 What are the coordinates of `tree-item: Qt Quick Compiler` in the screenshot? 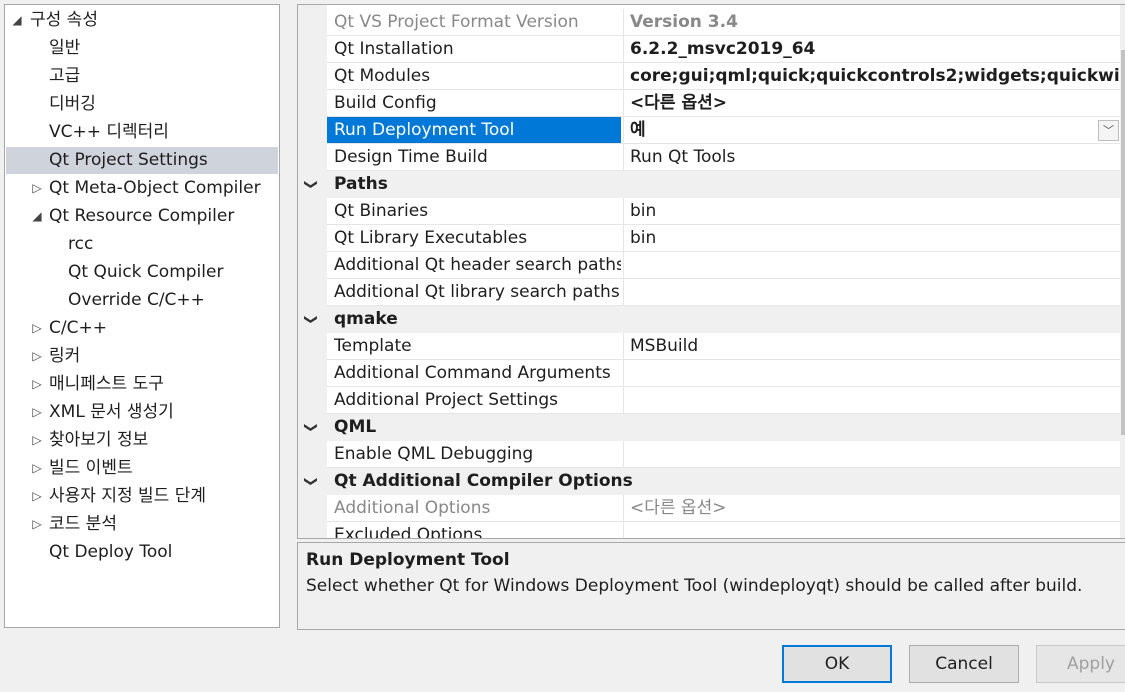 It's located at (142, 272).